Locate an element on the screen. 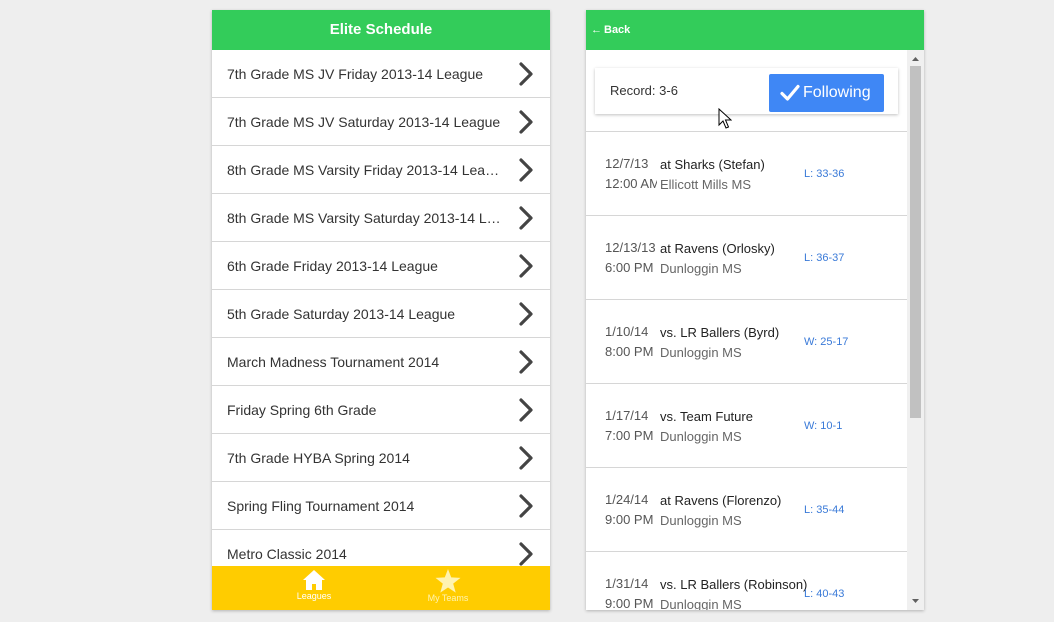 This screenshot has height=622, width=1054. back-button: ← Back is located at coordinates (610, 30).